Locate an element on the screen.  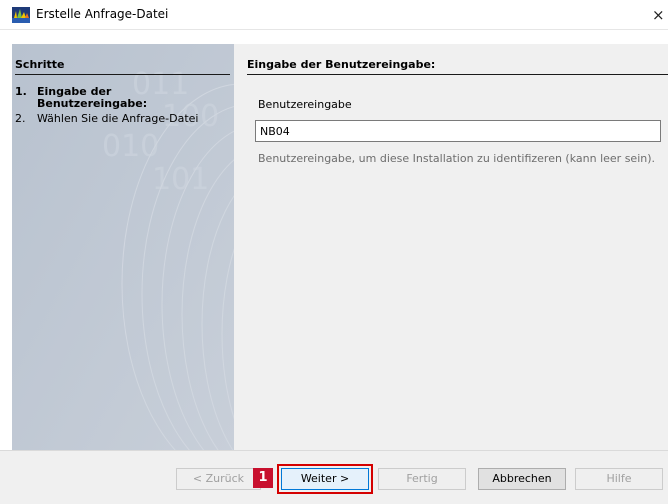
close-icon: × is located at coordinates (660, 15).